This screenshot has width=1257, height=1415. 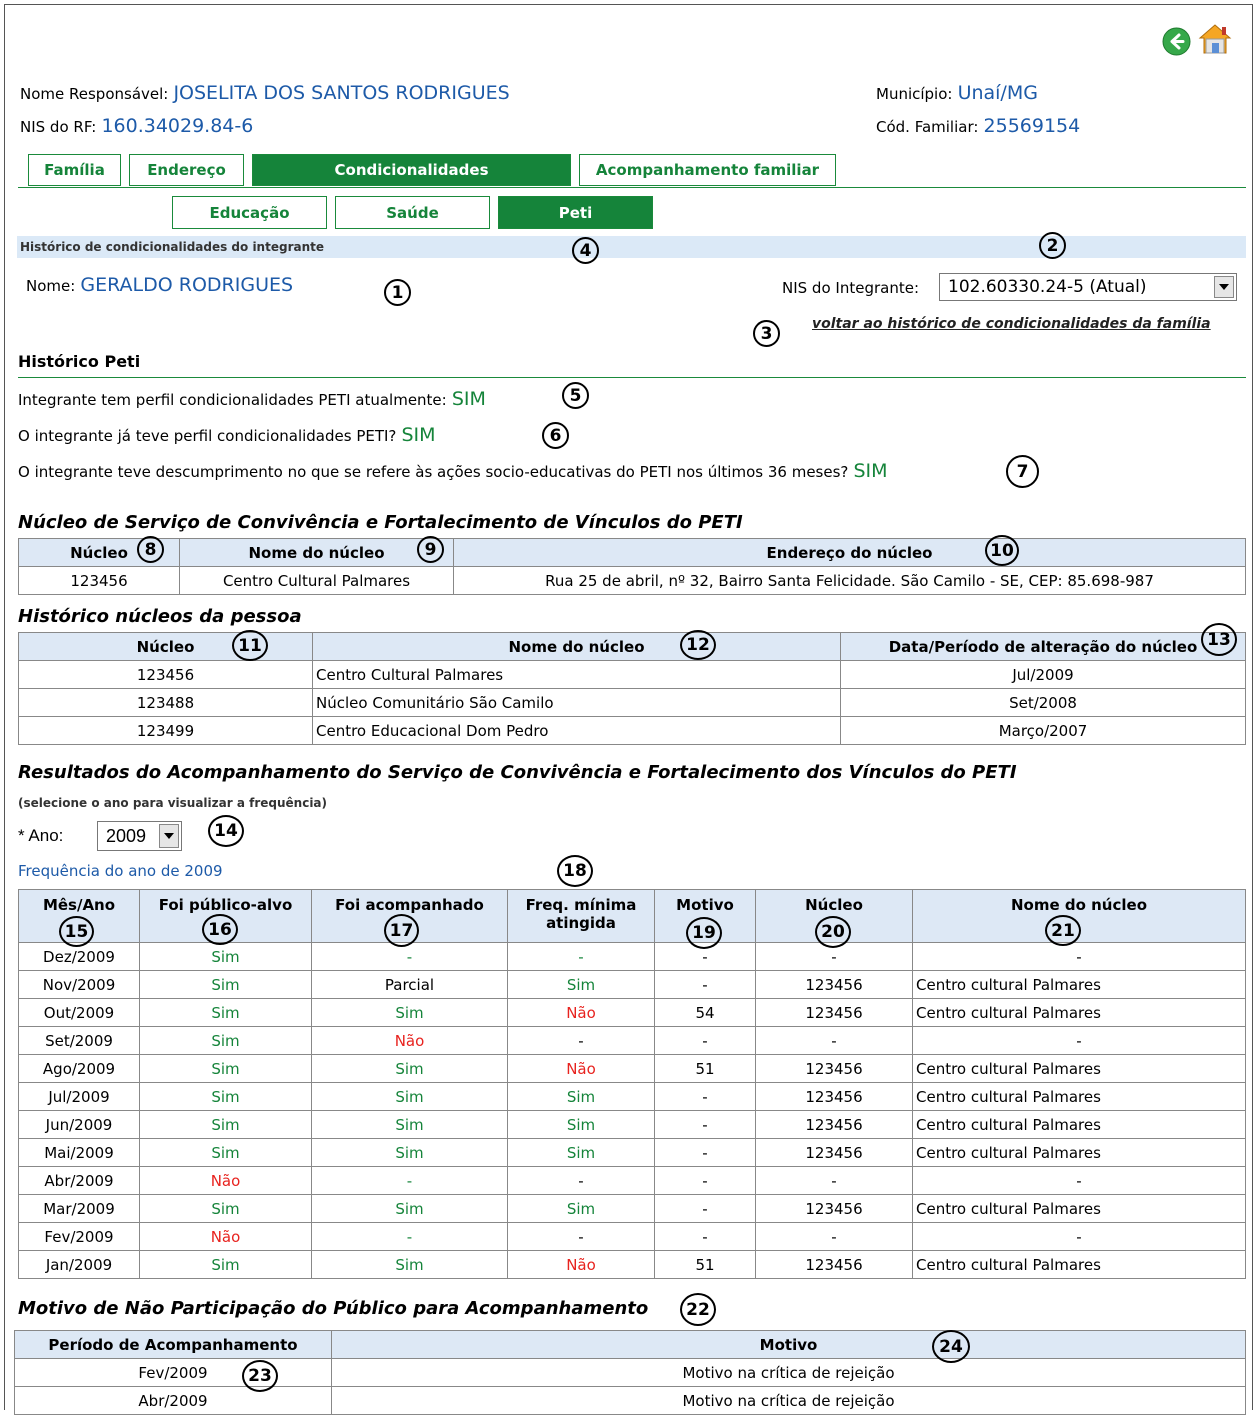 What do you see at coordinates (41, 835) in the screenshot?
I see `ano-label: * Ano:` at bounding box center [41, 835].